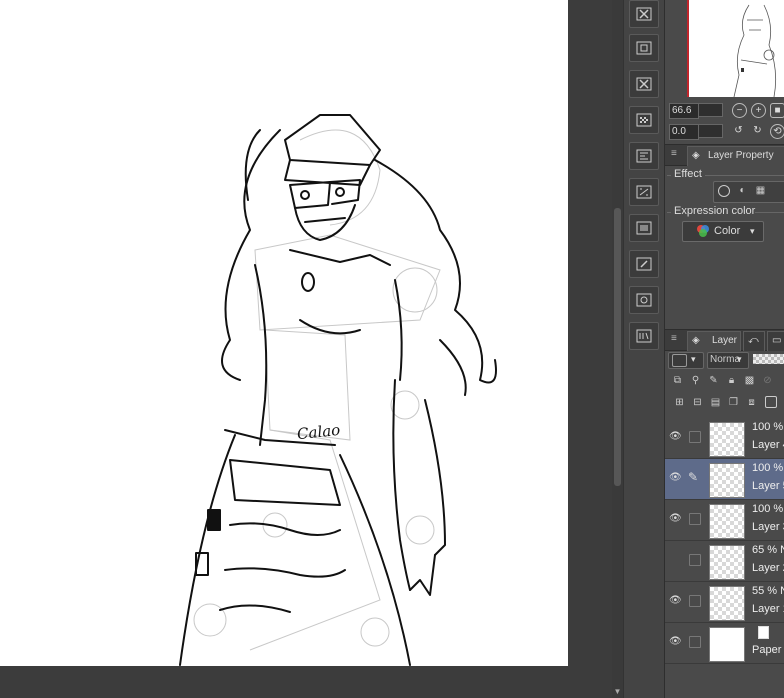 This screenshot has height=698, width=784. Describe the element at coordinates (768, 568) in the screenshot. I see `layer-name: Layer 2` at that location.